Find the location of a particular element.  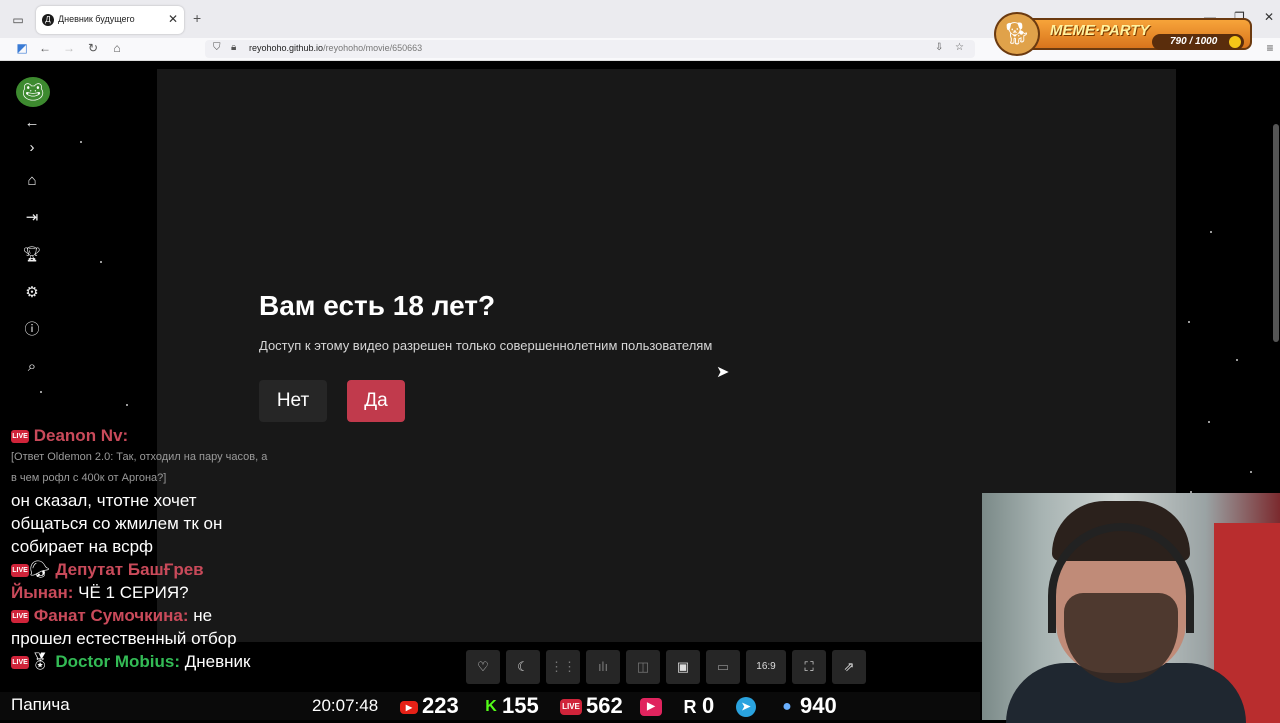

viewers-count: 940 is located at coordinates (818, 705).